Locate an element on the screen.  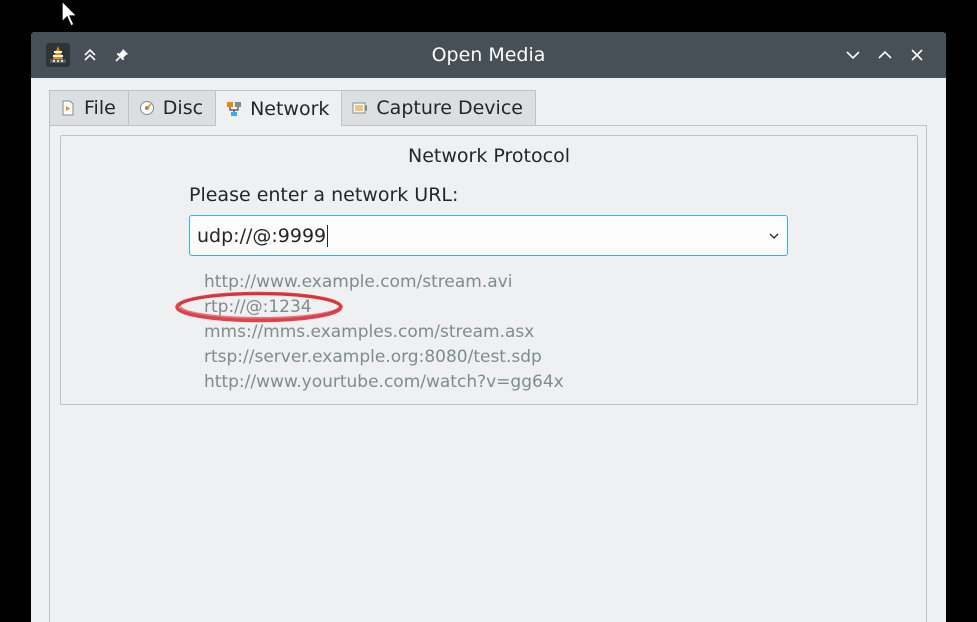
url-input-text: udp://@:9999 is located at coordinates (262, 235).